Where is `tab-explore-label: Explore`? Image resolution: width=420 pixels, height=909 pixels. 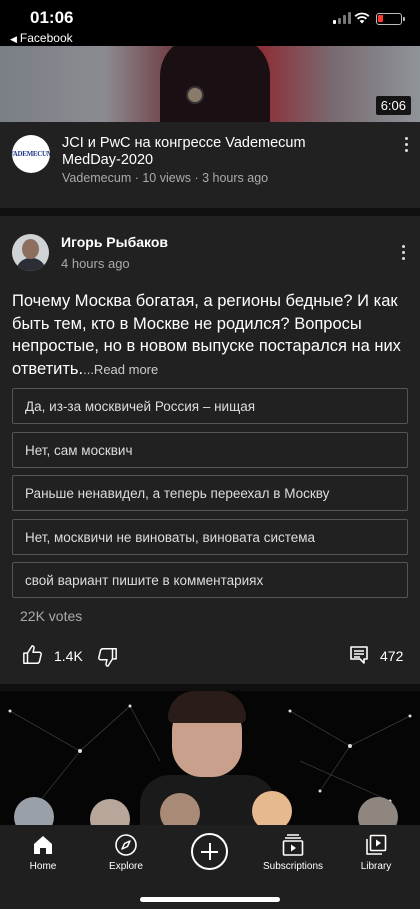
tab-explore-label: Explore is located at coordinates (126, 866).